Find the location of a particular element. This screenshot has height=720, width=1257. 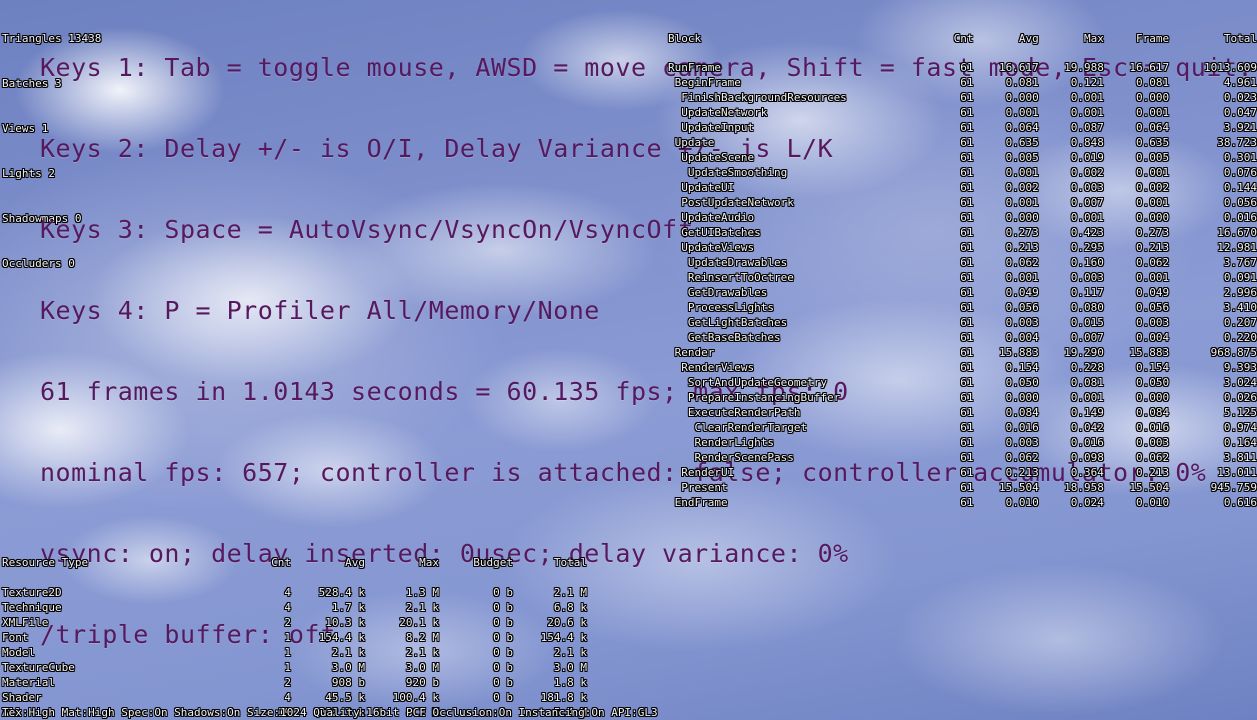

resource-cell-type: Shader is located at coordinates (22, 697).